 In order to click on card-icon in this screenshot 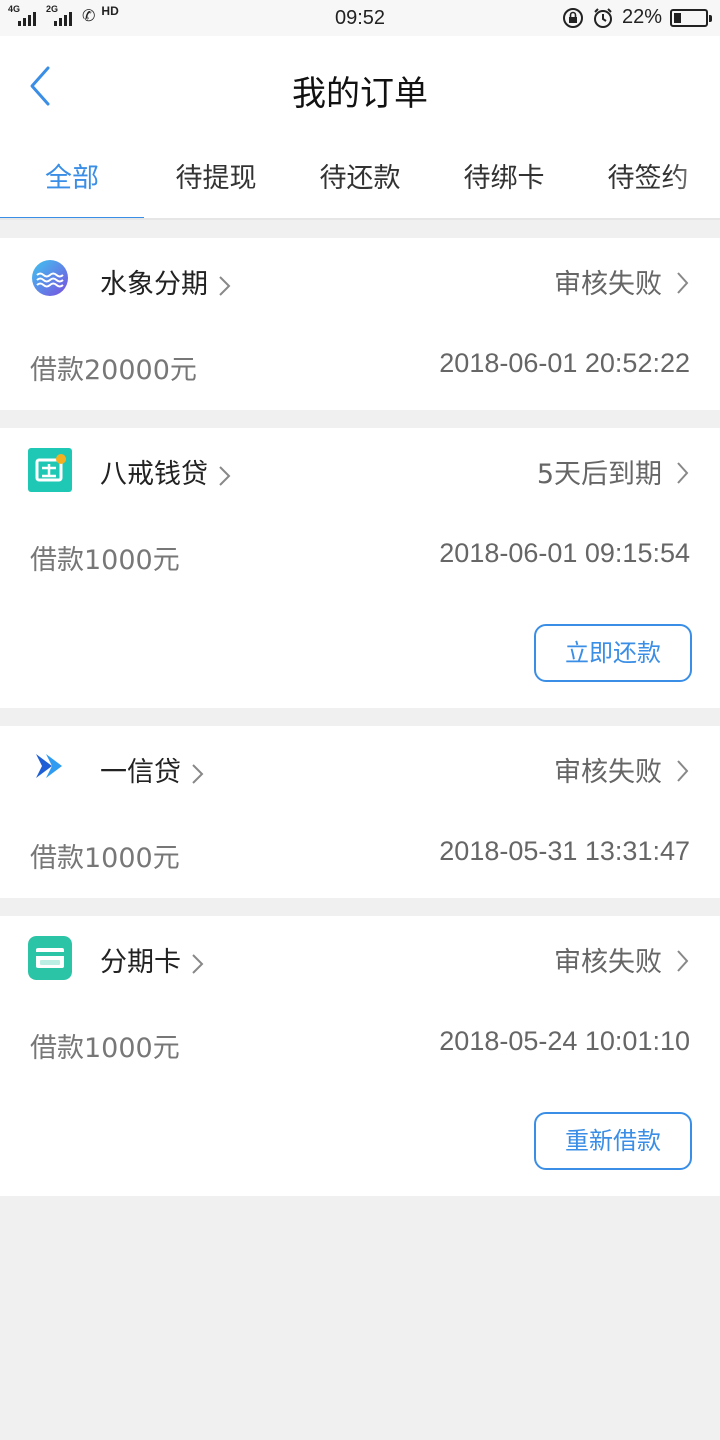, I will do `click(50, 958)`.